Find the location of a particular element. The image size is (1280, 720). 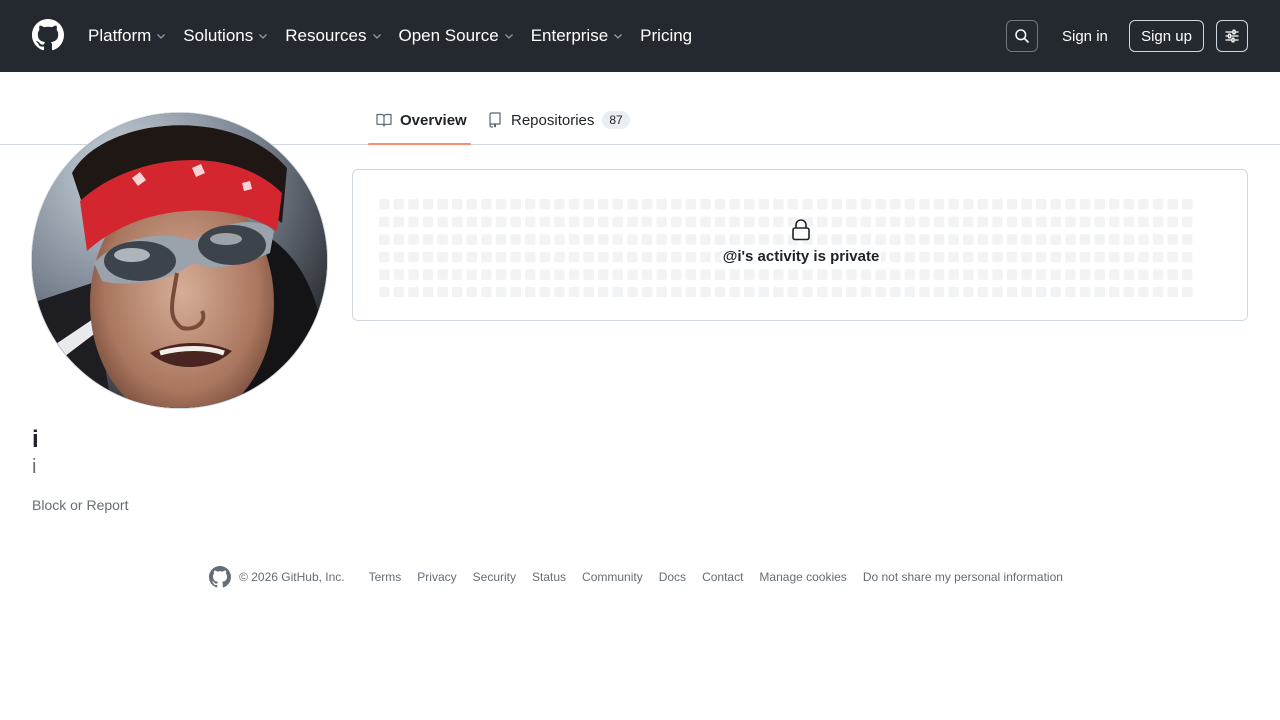

nav-pricing-label: Pricing is located at coordinates (666, 35).